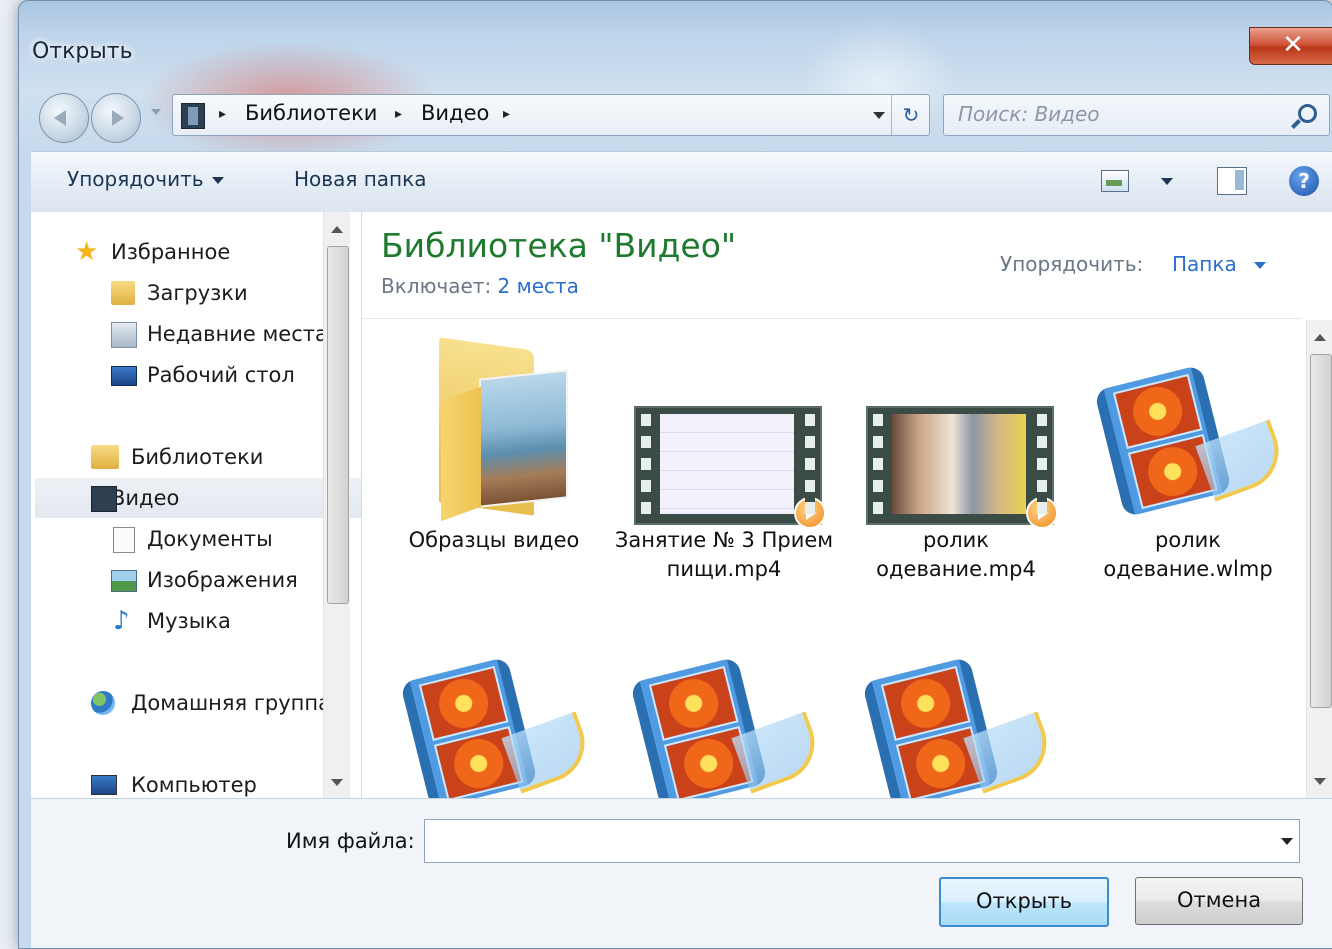 Image resolution: width=1332 pixels, height=949 pixels. I want to click on breadcrumb-libraries: Библиотеки, so click(311, 113).